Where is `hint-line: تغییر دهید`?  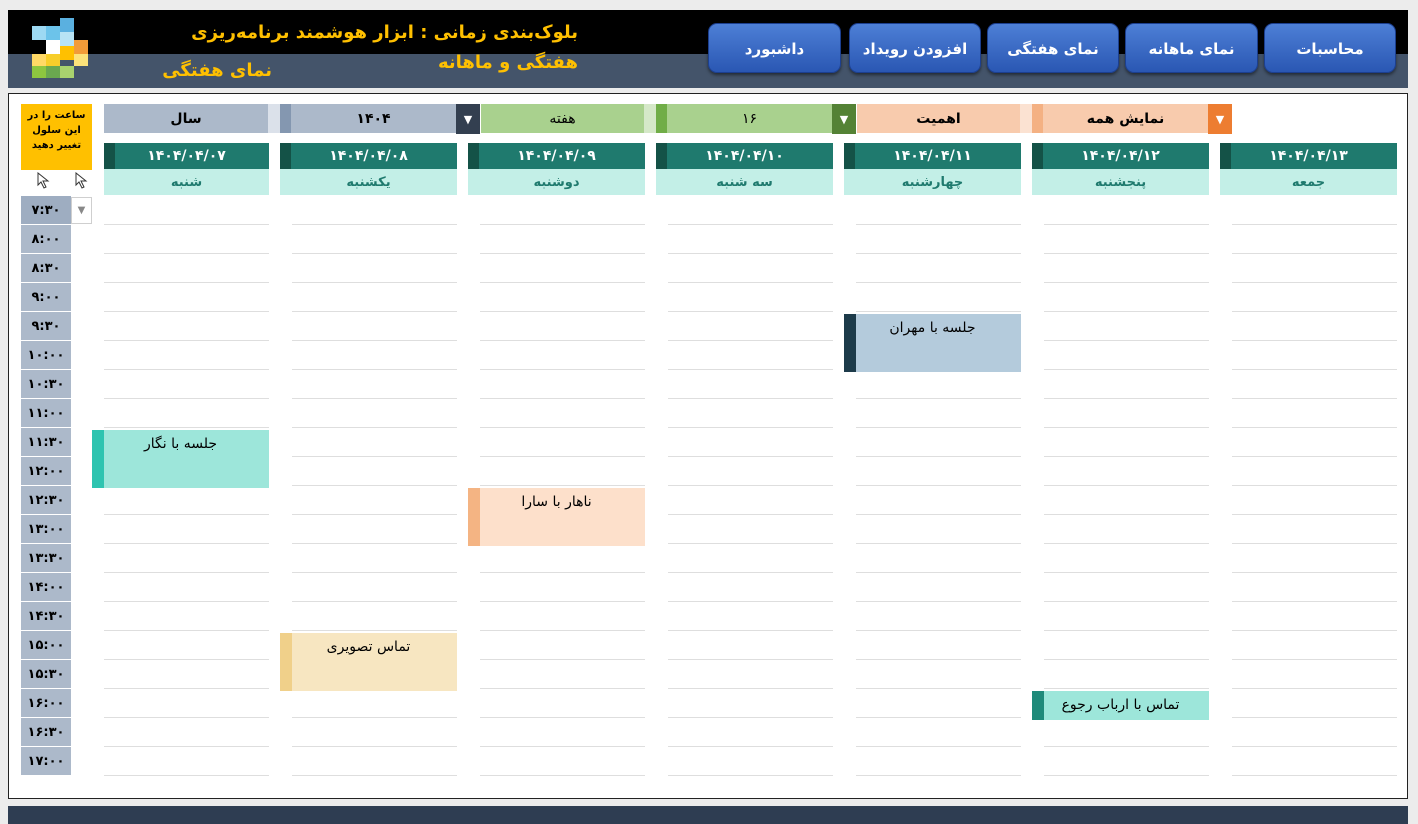
hint-line: تغییر دهید is located at coordinates (56, 145).